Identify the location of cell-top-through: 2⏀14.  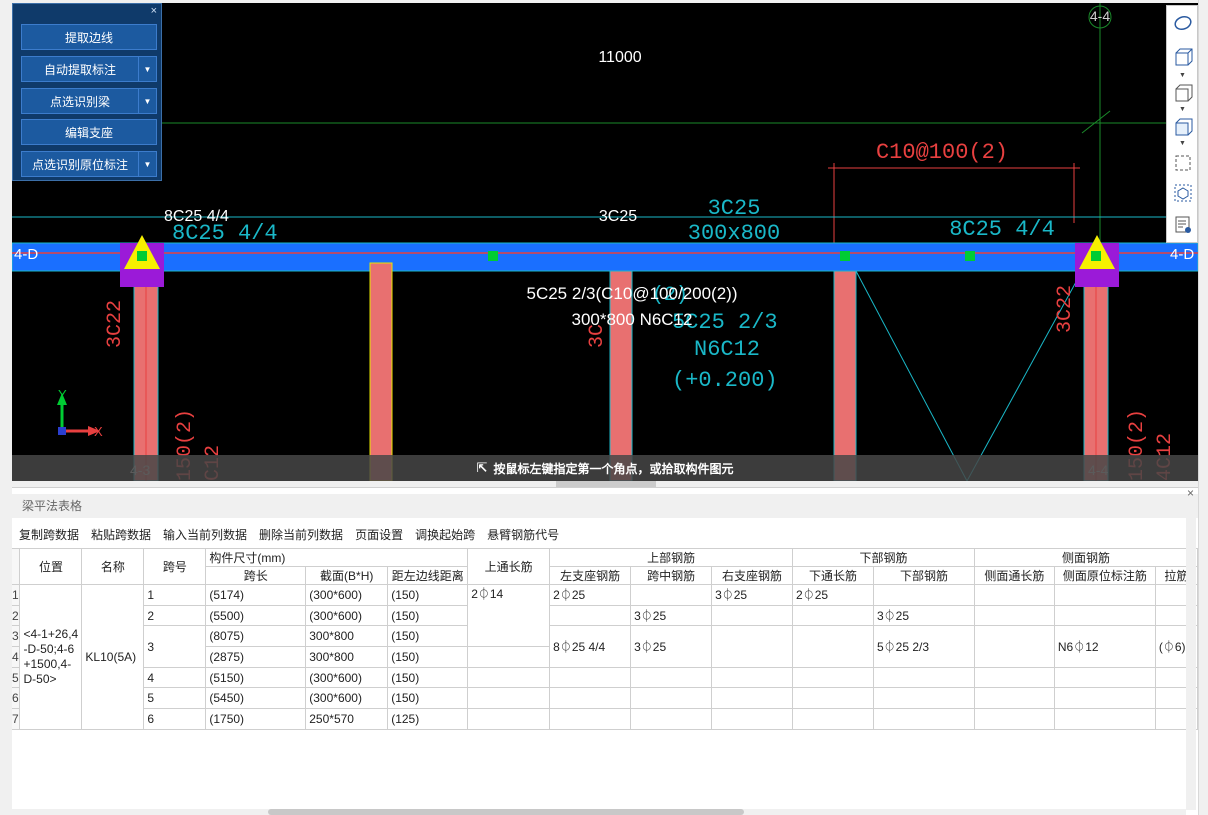
(509, 615).